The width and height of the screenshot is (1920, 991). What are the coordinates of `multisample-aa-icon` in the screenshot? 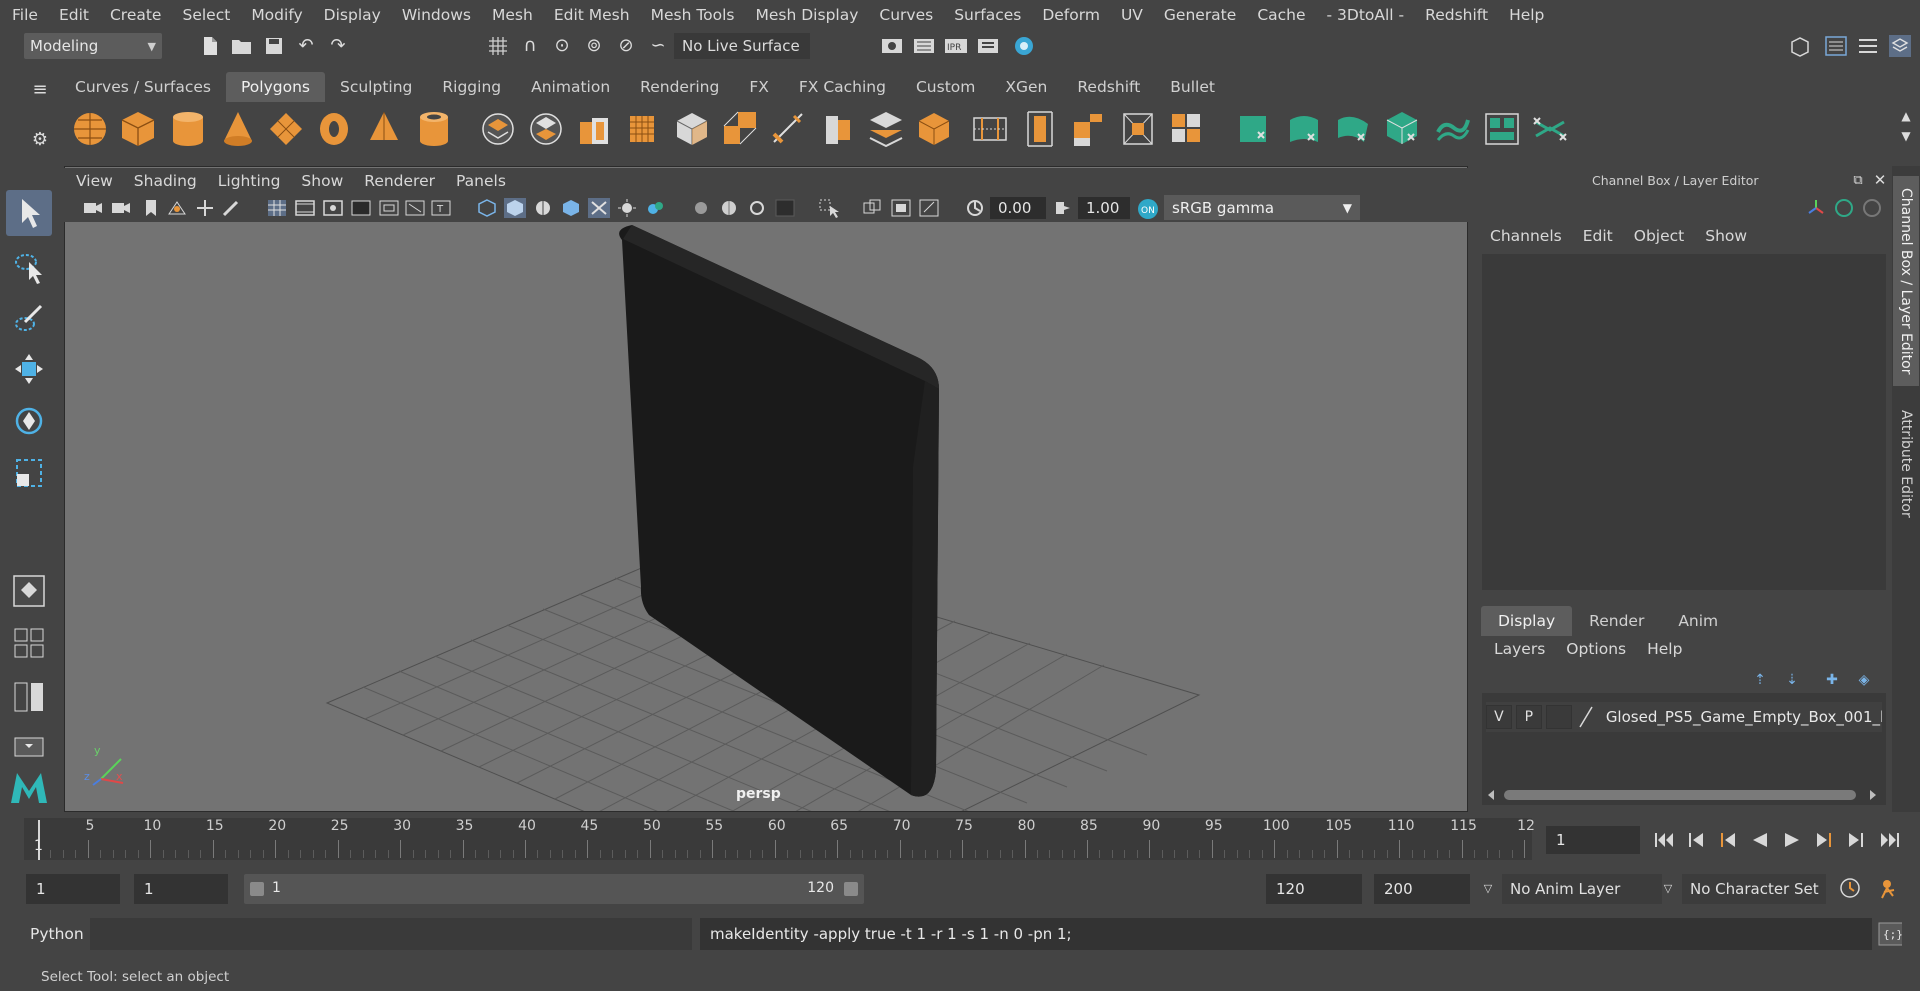 It's located at (729, 208).